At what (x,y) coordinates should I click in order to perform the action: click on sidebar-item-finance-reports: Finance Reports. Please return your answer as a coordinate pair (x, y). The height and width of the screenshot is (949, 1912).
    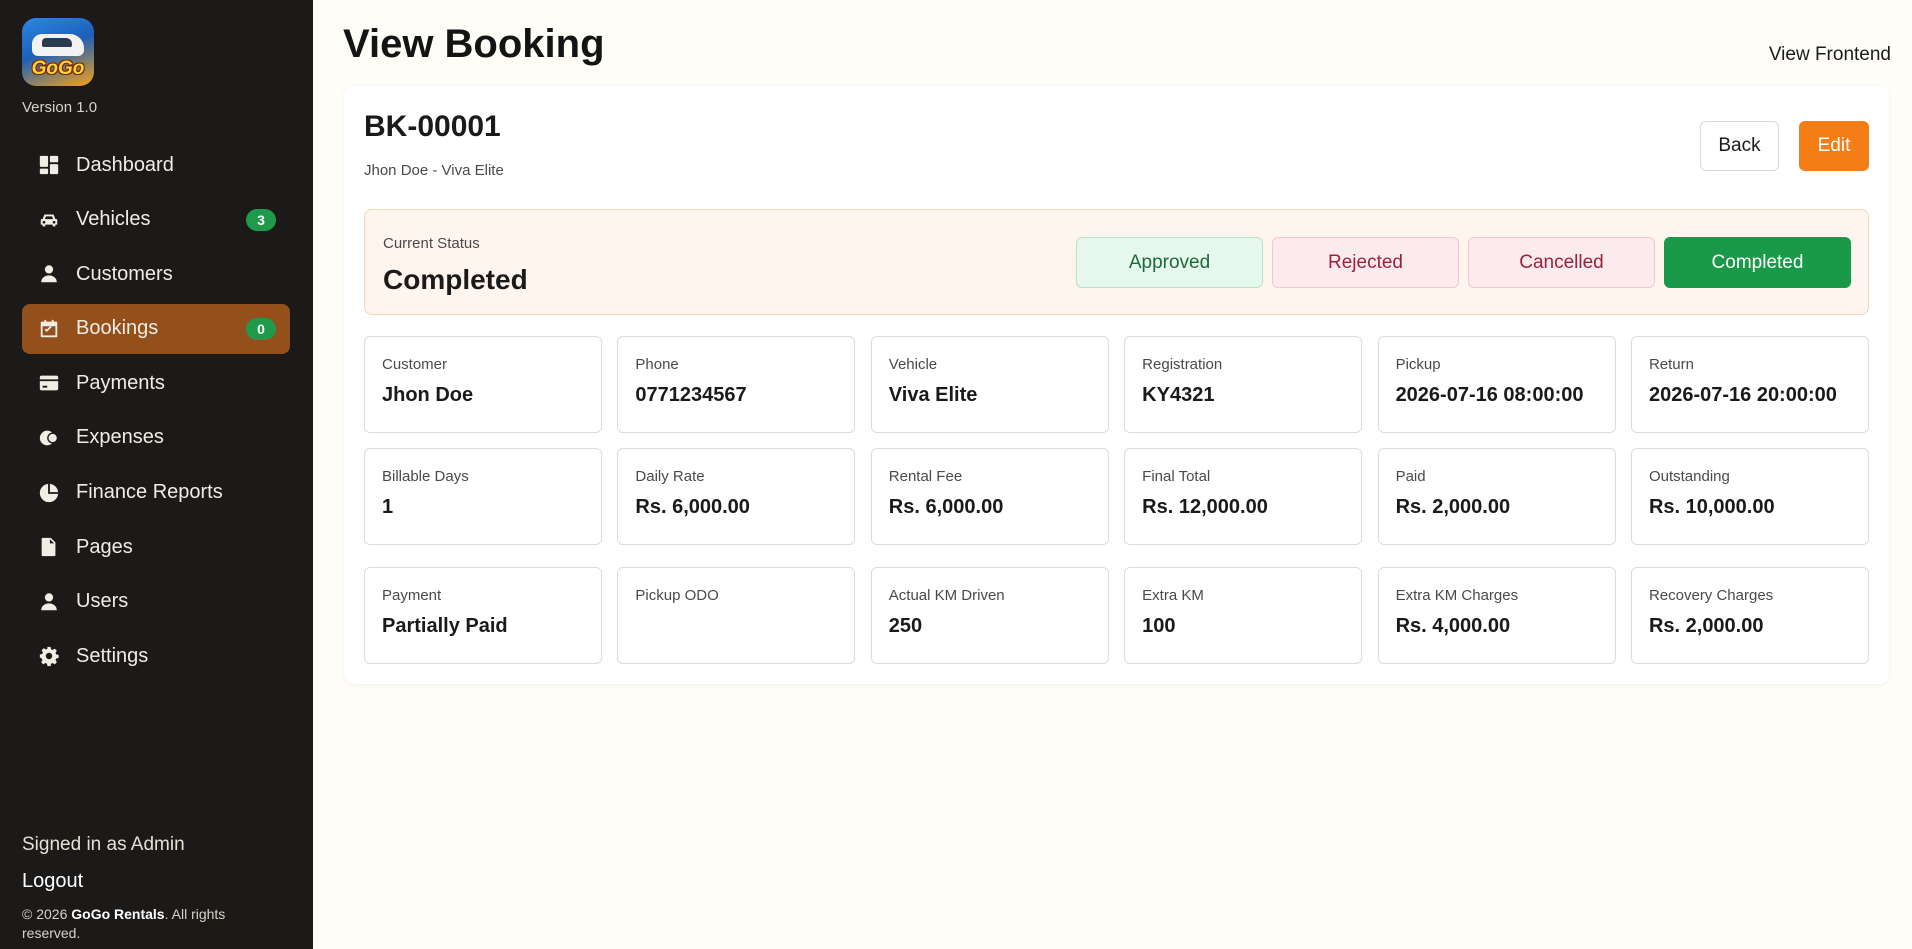
    Looking at the image, I should click on (156, 493).